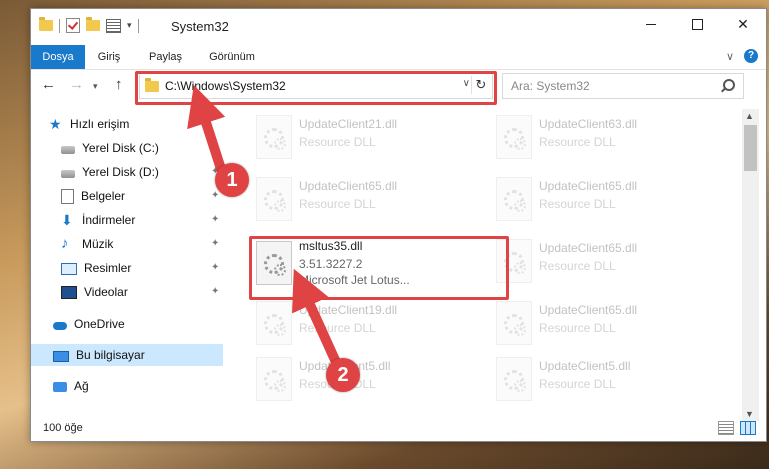  I want to click on computer-icon, so click(61, 356).